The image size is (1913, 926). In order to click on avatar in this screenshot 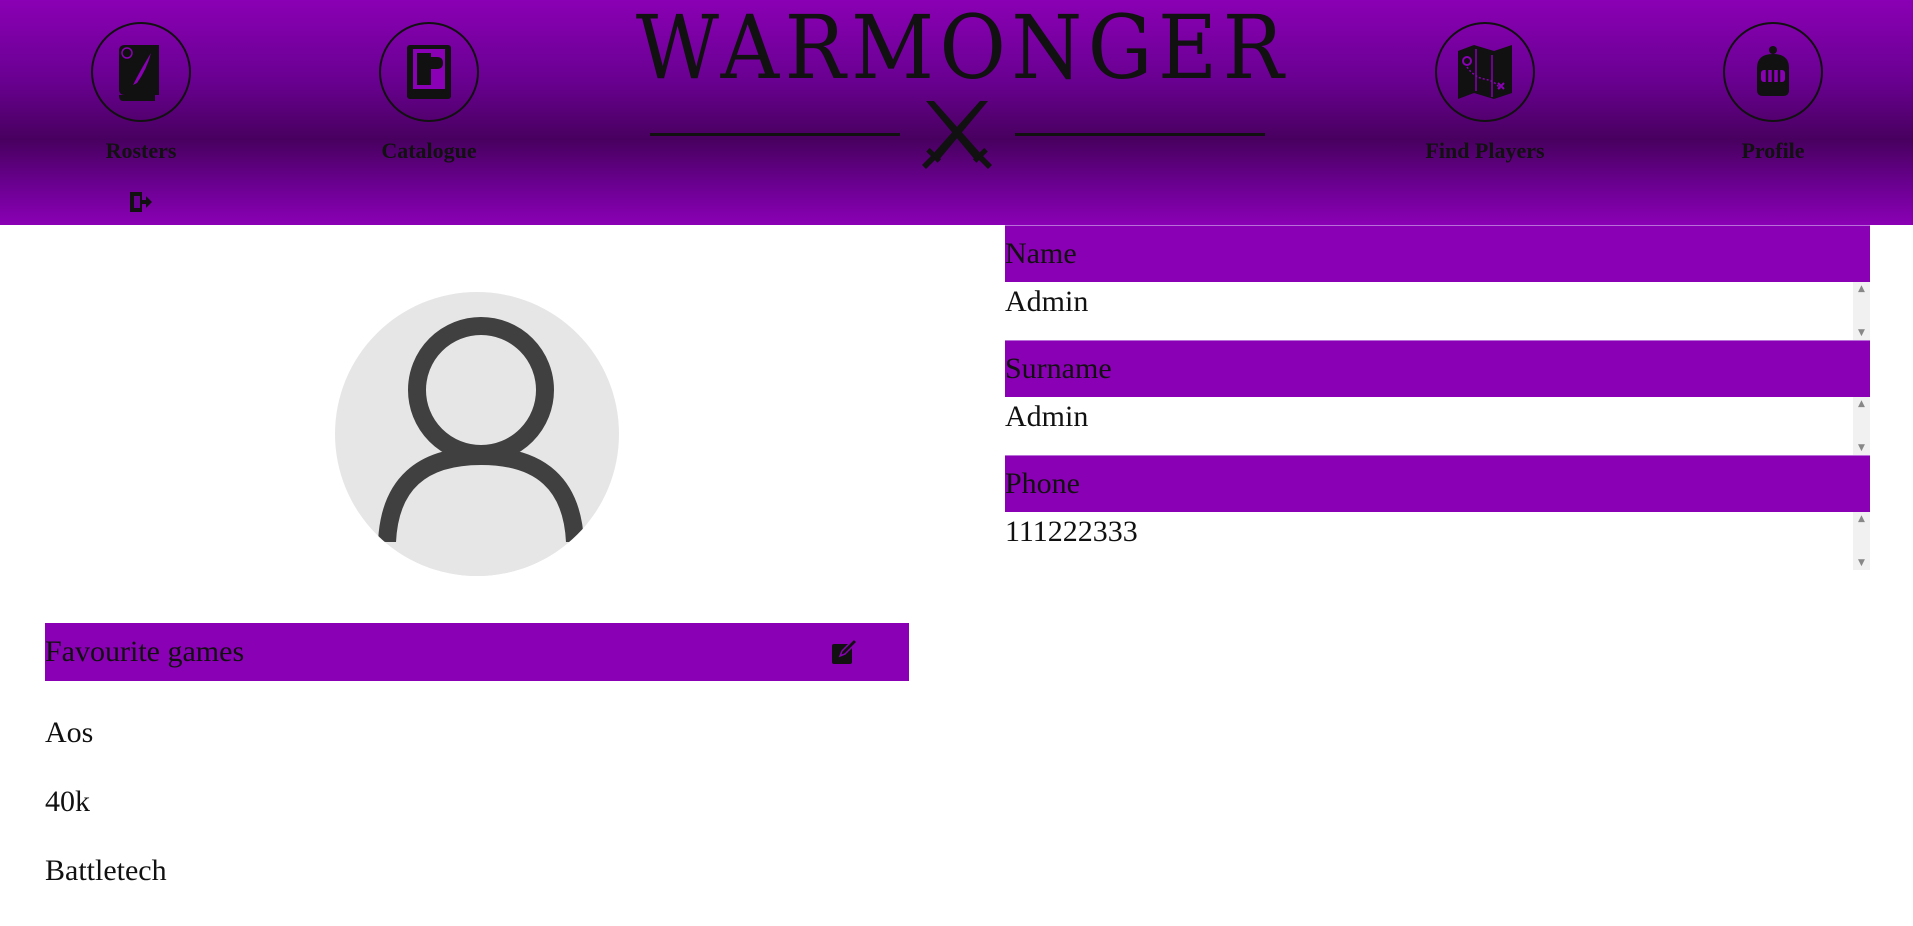, I will do `click(477, 434)`.